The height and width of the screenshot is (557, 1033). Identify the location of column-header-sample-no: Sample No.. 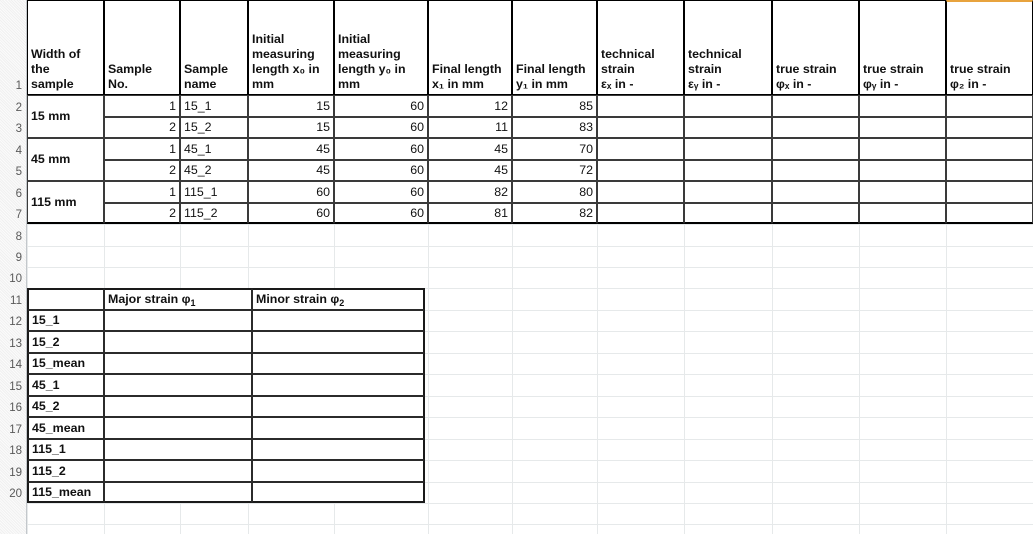
(142, 47).